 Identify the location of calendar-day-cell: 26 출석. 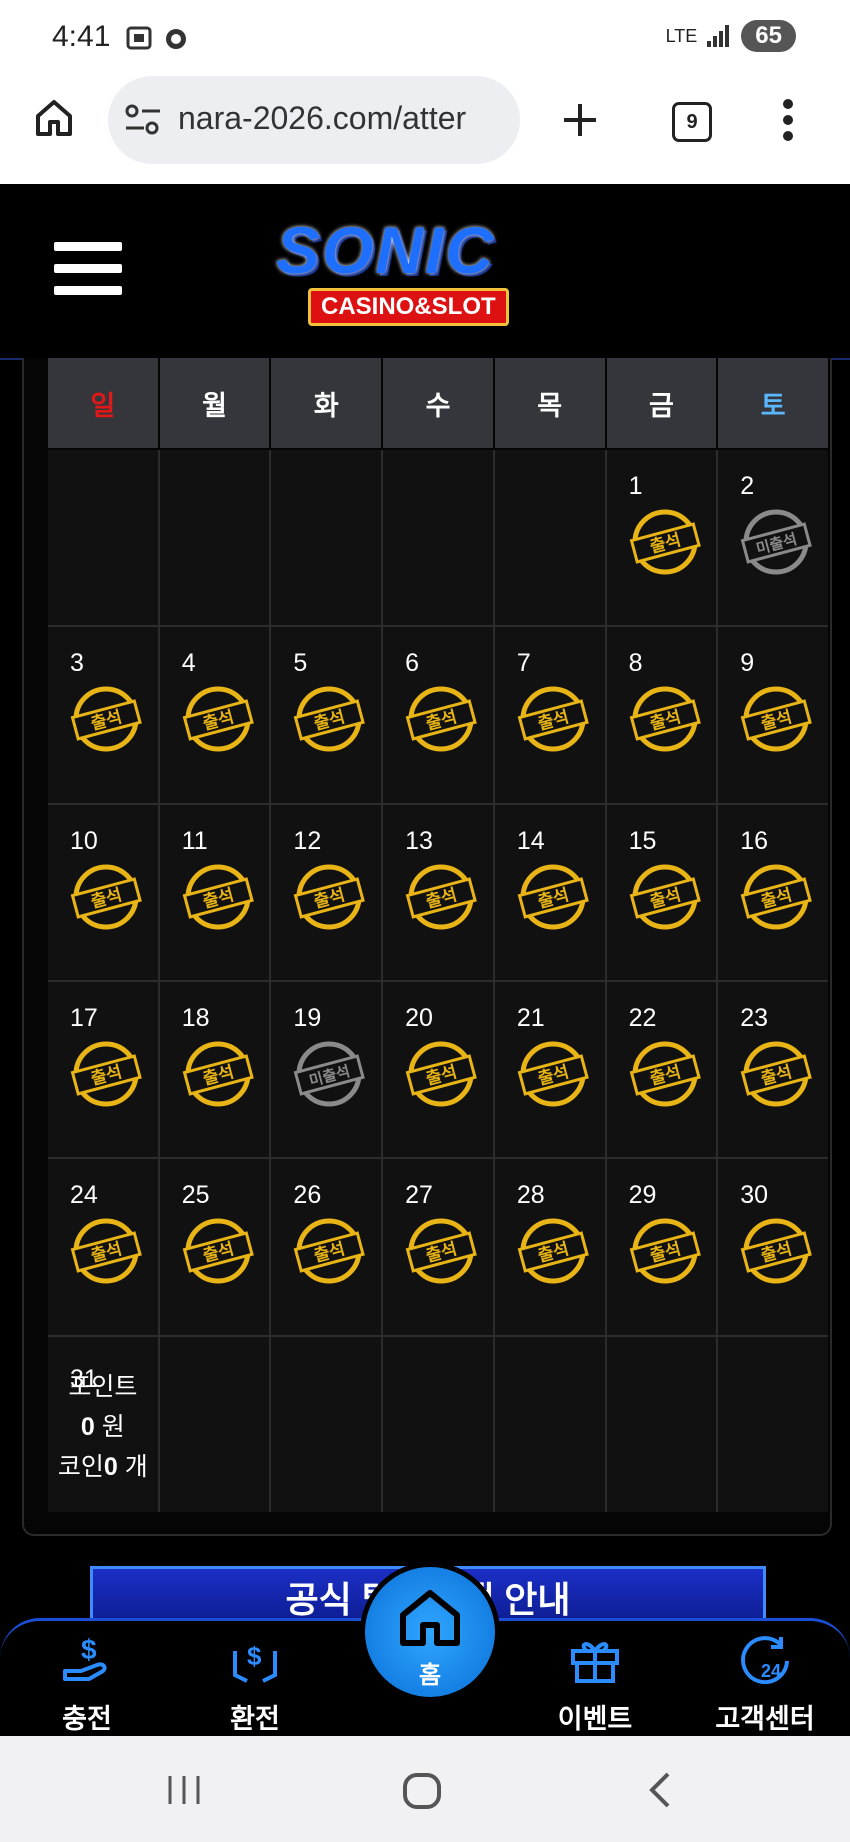
(326, 1247).